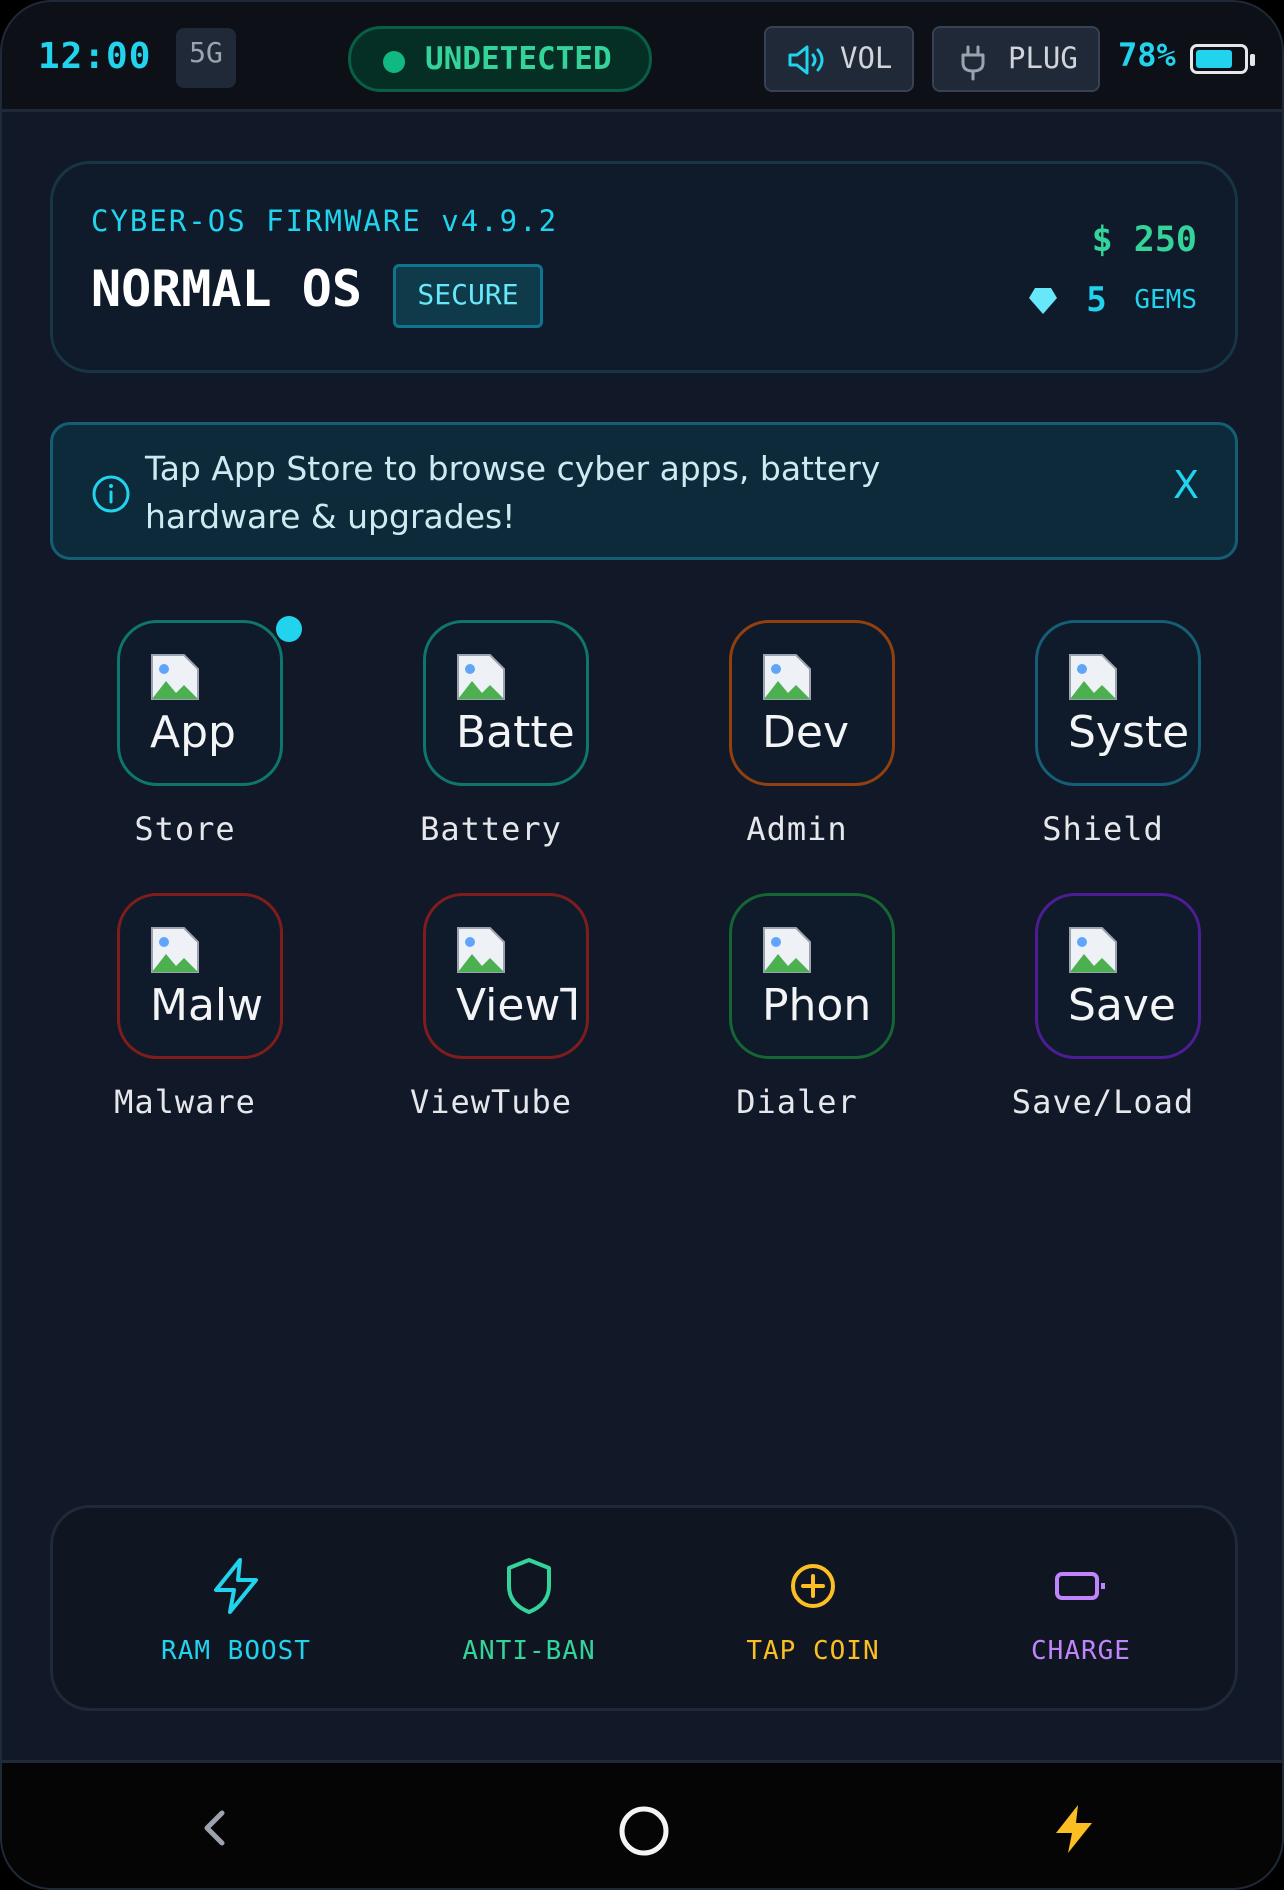  Describe the element at coordinates (111, 494) in the screenshot. I see `info-icon` at that location.